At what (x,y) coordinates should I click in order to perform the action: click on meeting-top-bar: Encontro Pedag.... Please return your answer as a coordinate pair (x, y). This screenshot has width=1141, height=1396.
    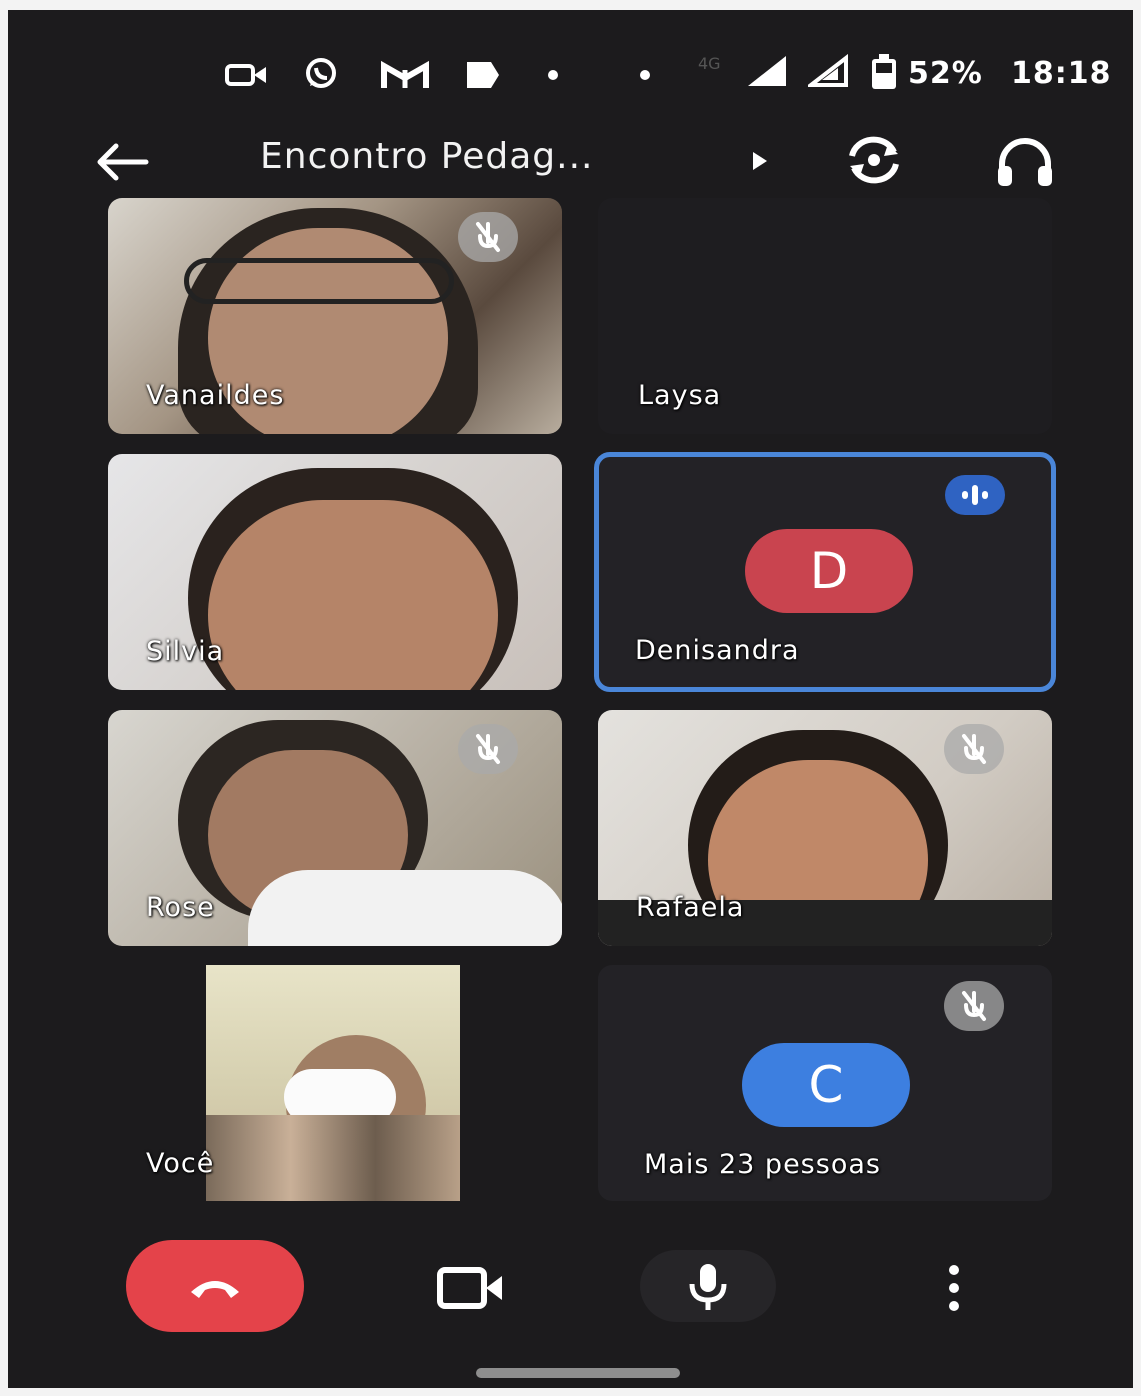
    Looking at the image, I should click on (570, 160).